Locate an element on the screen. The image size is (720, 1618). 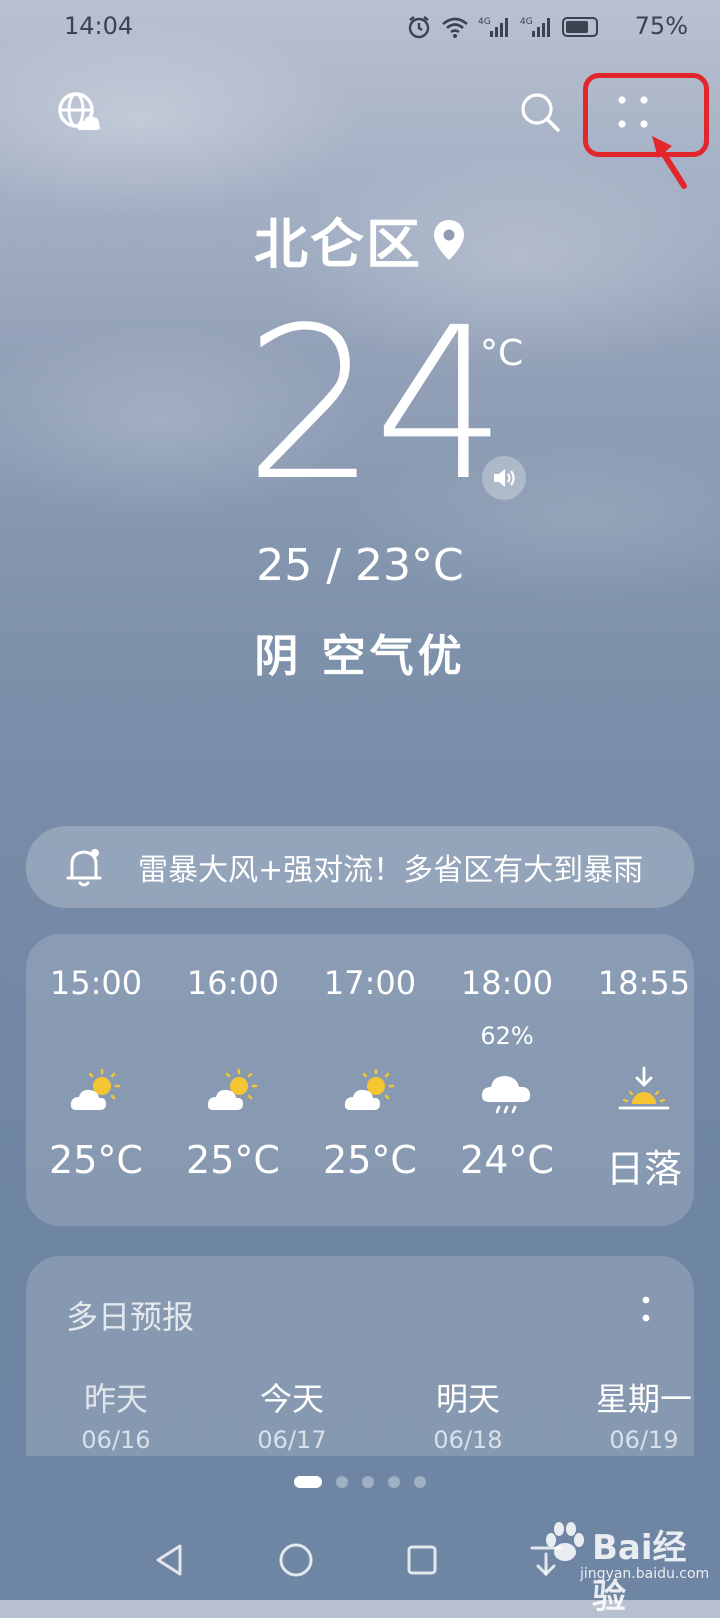
baidu-jingyan-watermark: Bai经验 jingyan.baidu.com is located at coordinates (625, 1565).